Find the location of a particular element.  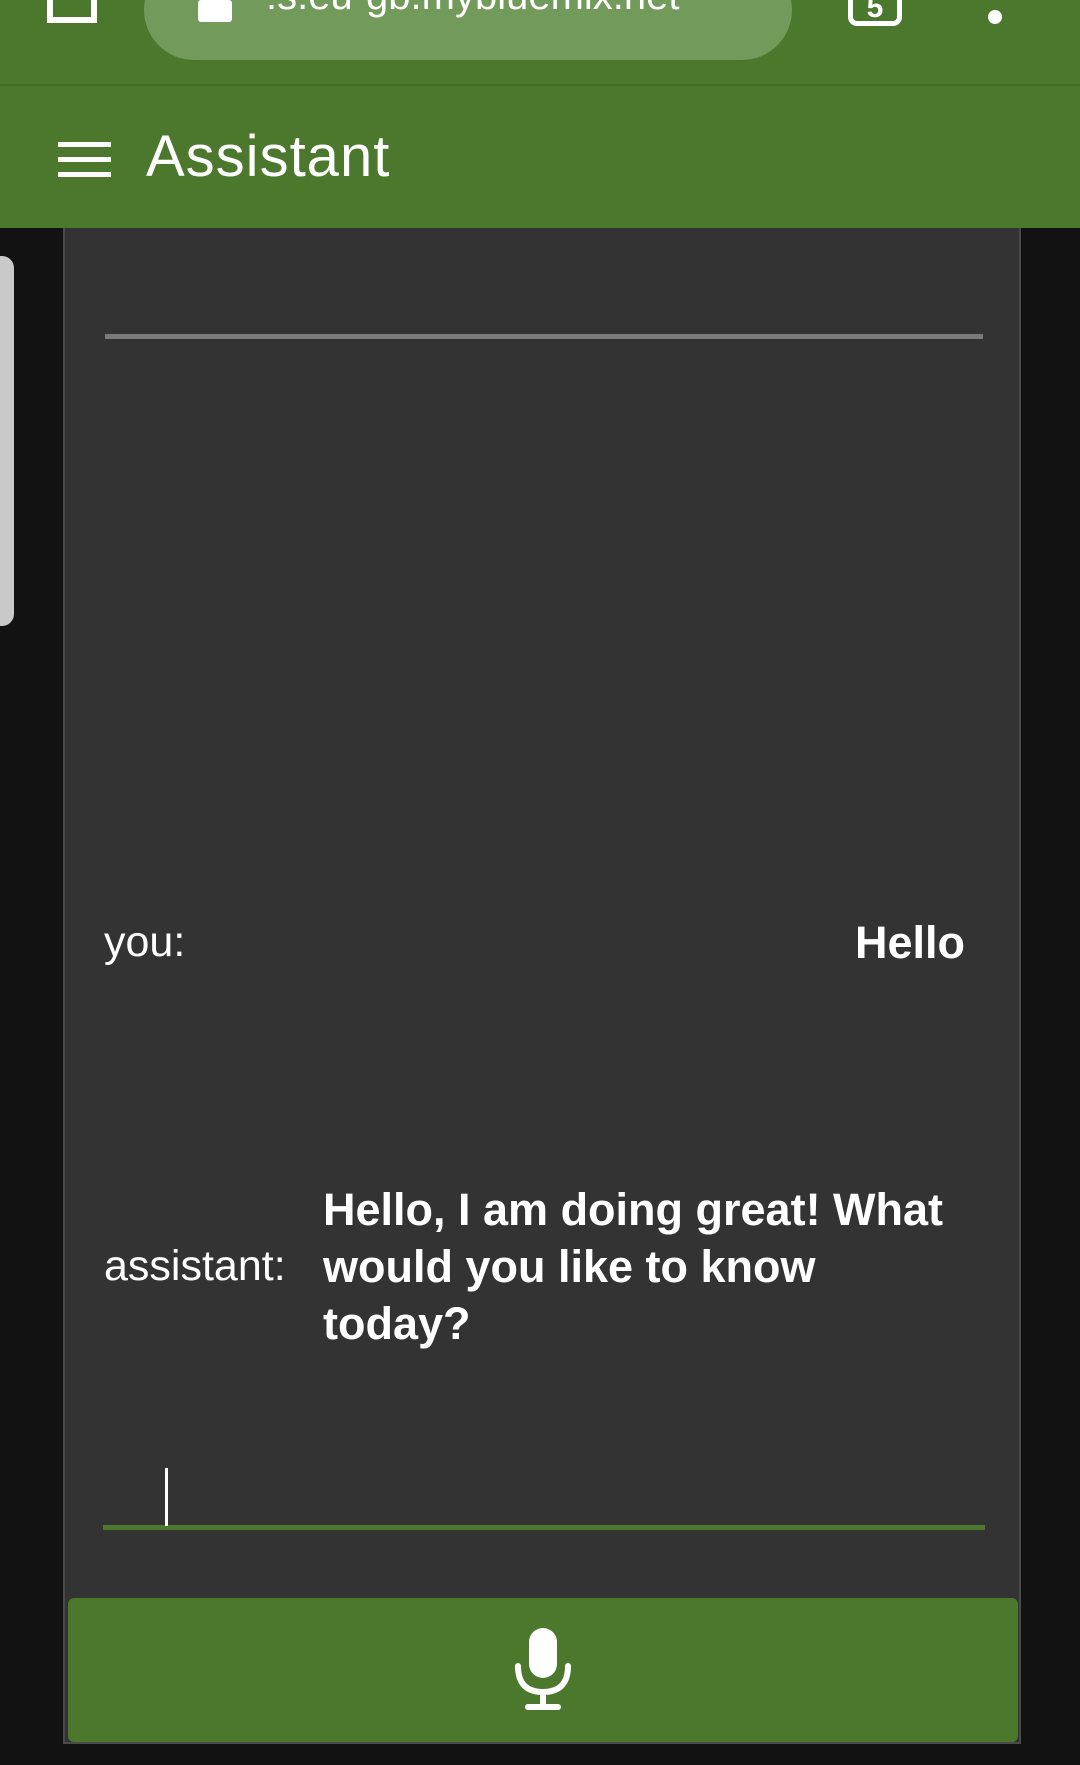

lock-icon is located at coordinates (215, 11).